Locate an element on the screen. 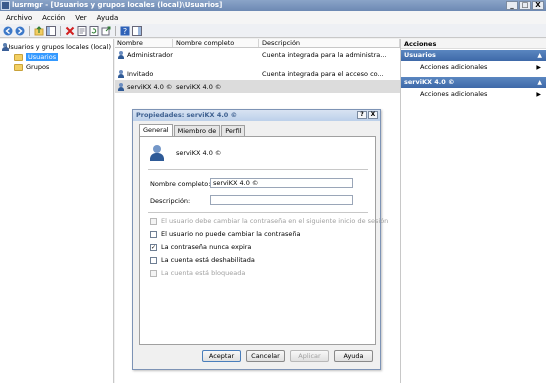 This screenshot has height=383, width=546. forward-arrow-icon is located at coordinates (20, 31).